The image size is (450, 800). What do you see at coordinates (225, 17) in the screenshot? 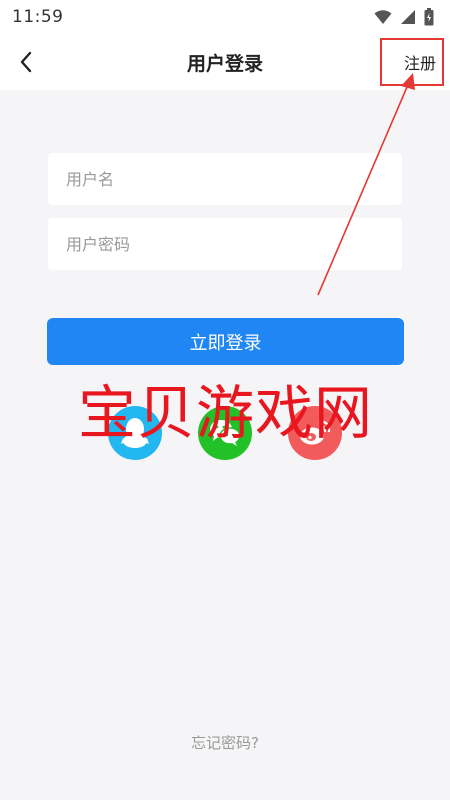
I see `status-bar: 11:59` at bounding box center [225, 17].